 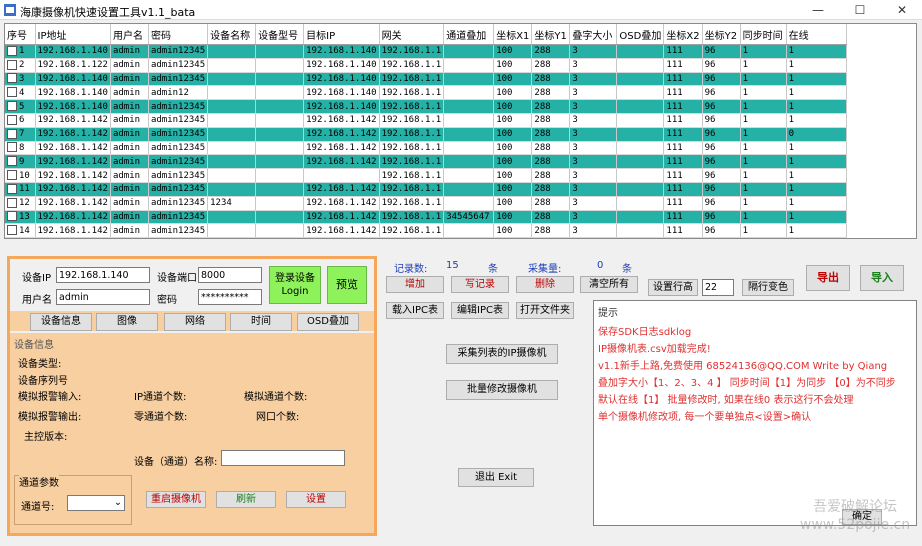 I want to click on row-index-cell: 7, so click(x=20, y=134).